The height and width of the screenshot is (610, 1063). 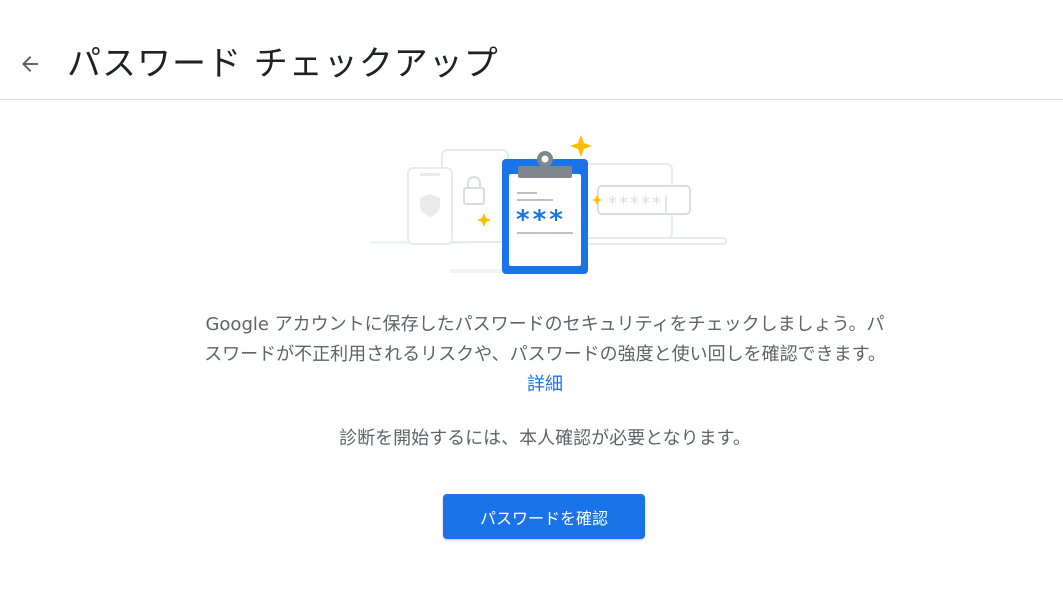 I want to click on verification-note: 診断を開始するには、本人確認が必要となります。, so click(x=545, y=438).